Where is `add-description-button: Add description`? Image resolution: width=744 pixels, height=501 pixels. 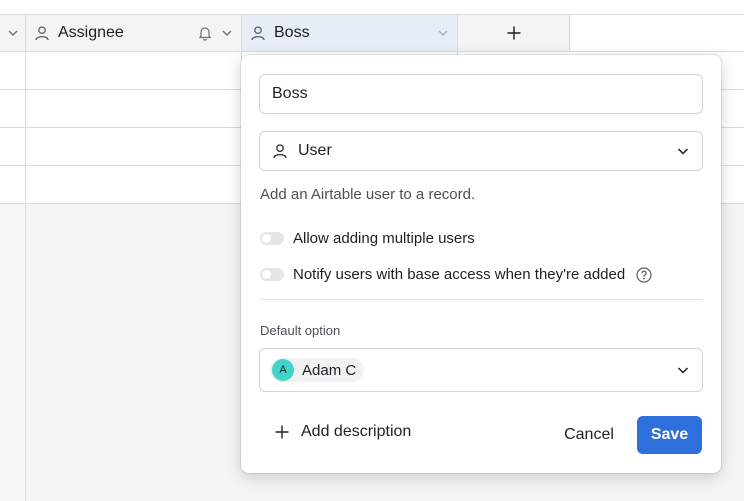 add-description-button: Add description is located at coordinates (342, 432).